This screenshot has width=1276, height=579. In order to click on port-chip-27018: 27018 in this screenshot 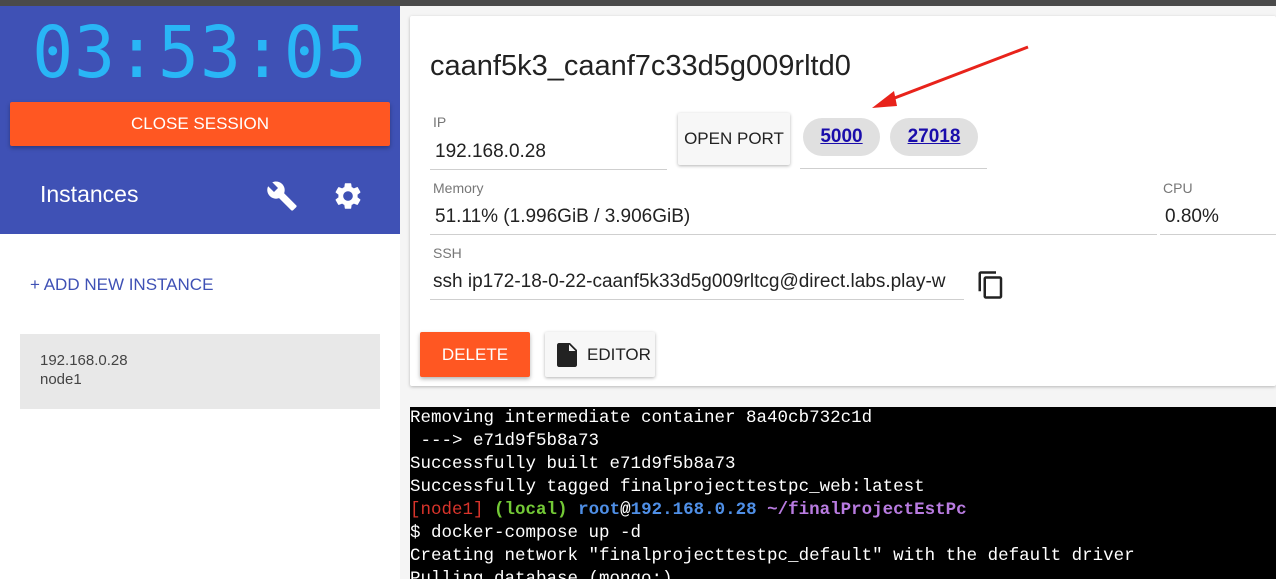, I will do `click(934, 137)`.